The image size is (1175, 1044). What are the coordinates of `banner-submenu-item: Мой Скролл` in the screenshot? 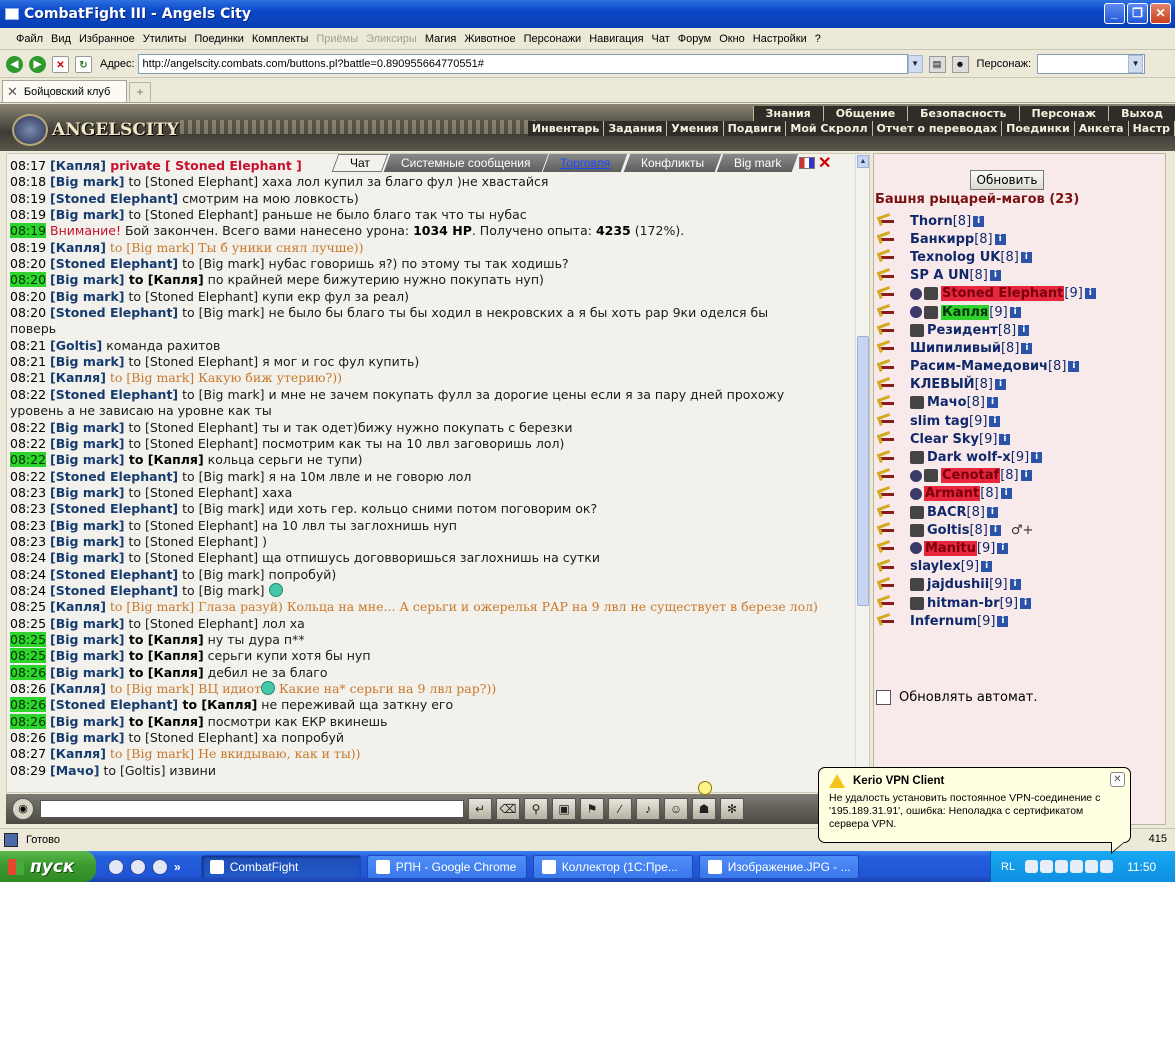 It's located at (829, 128).